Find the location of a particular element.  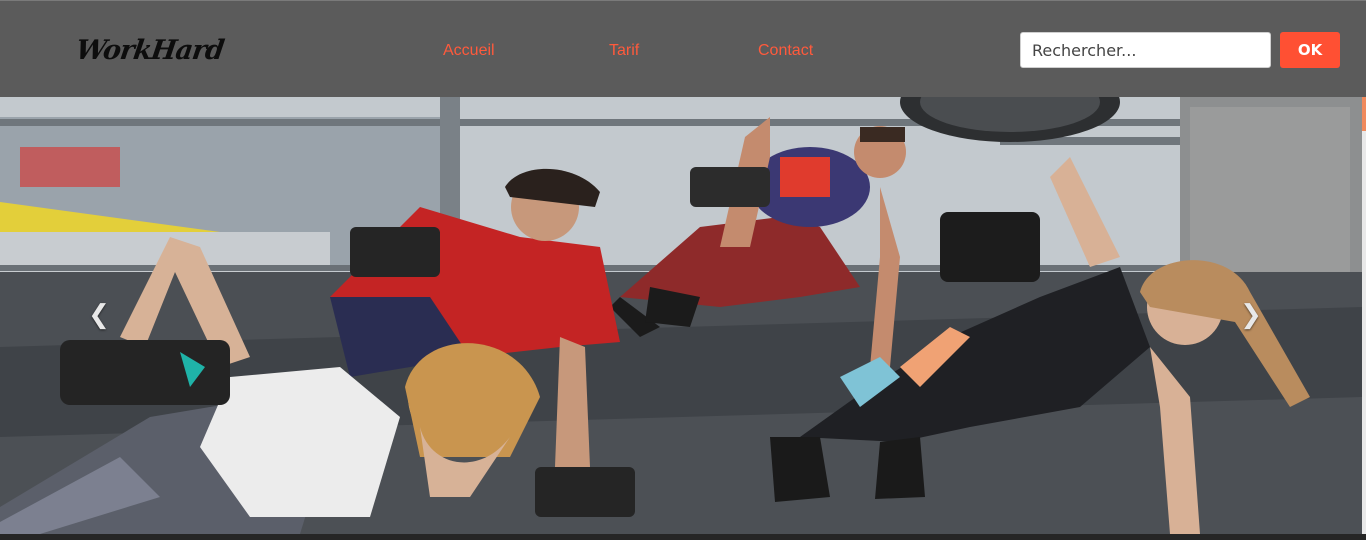

chevron-right-icon: ❯ is located at coordinates (1251, 315).